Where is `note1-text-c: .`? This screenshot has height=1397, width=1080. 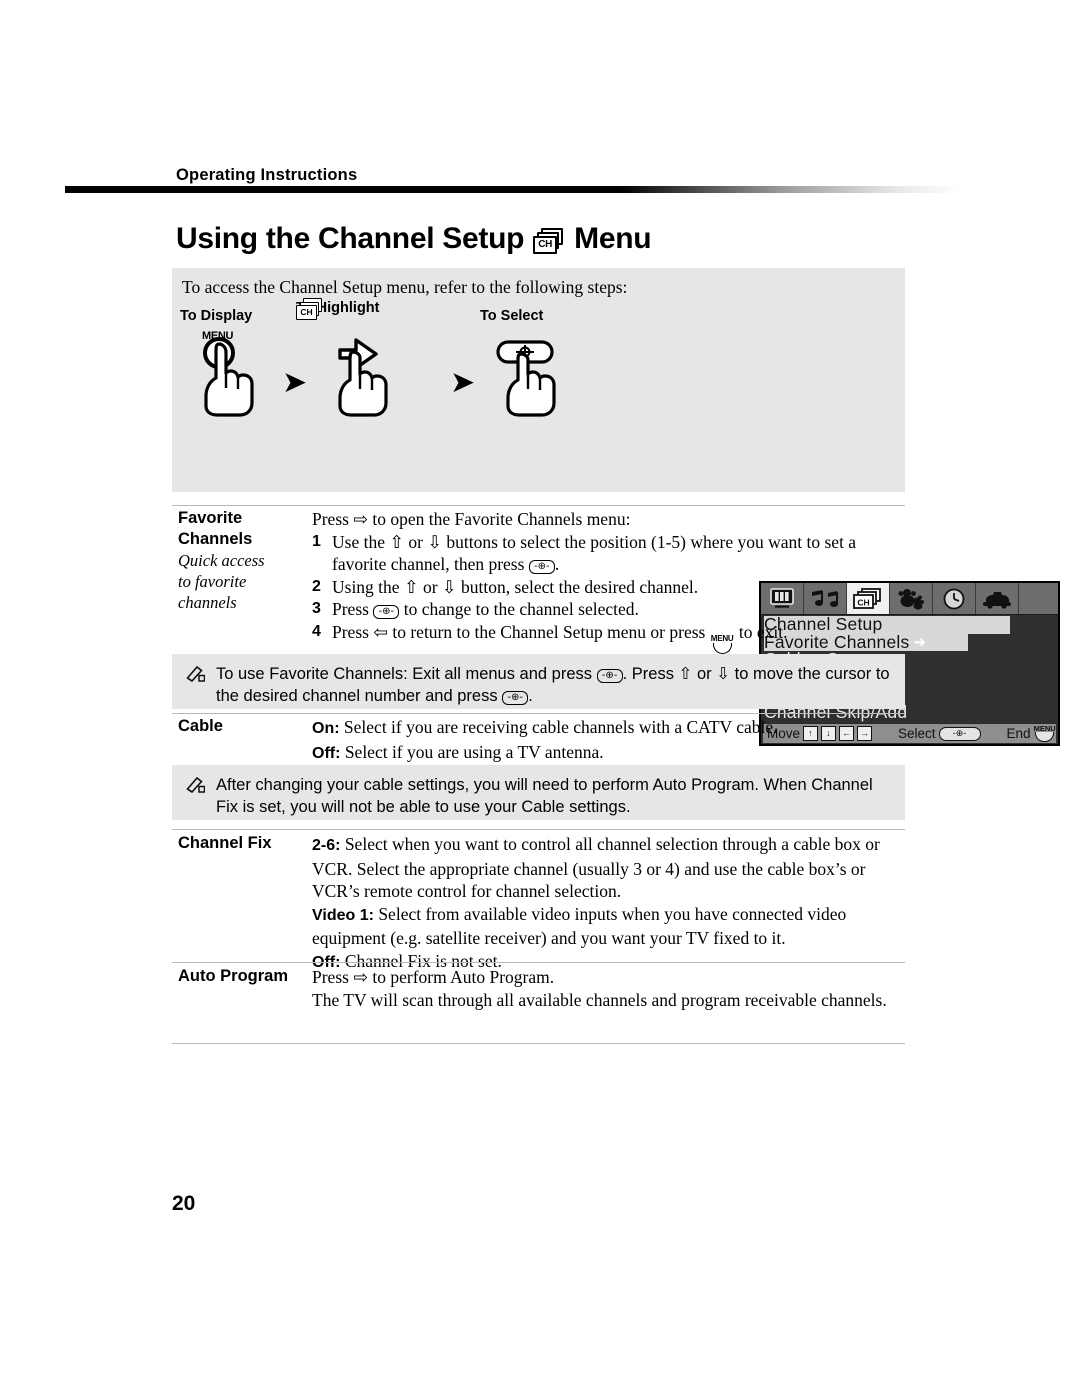 note1-text-c: . is located at coordinates (530, 696).